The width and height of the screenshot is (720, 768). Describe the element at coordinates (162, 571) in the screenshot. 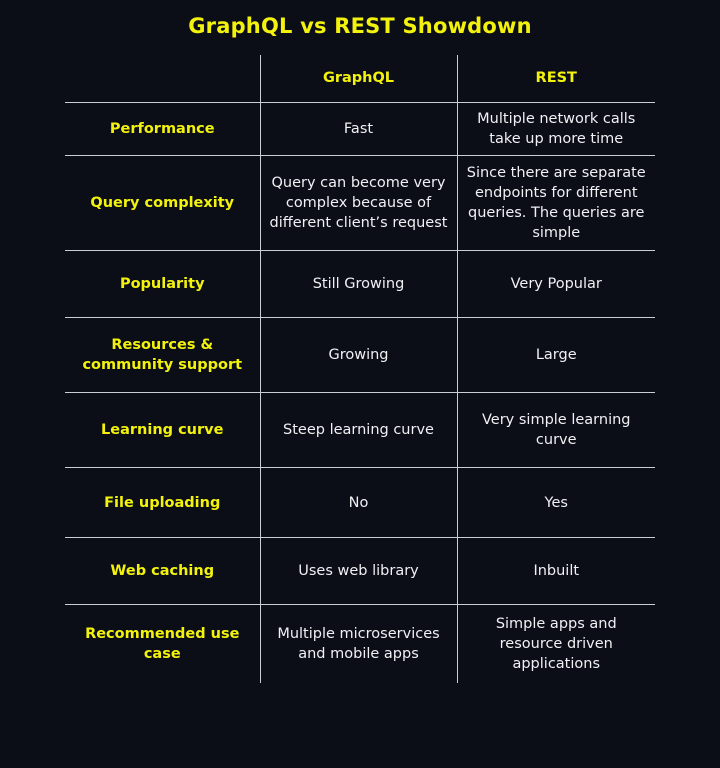

I see `row-label-web-caching: Web caching` at that location.